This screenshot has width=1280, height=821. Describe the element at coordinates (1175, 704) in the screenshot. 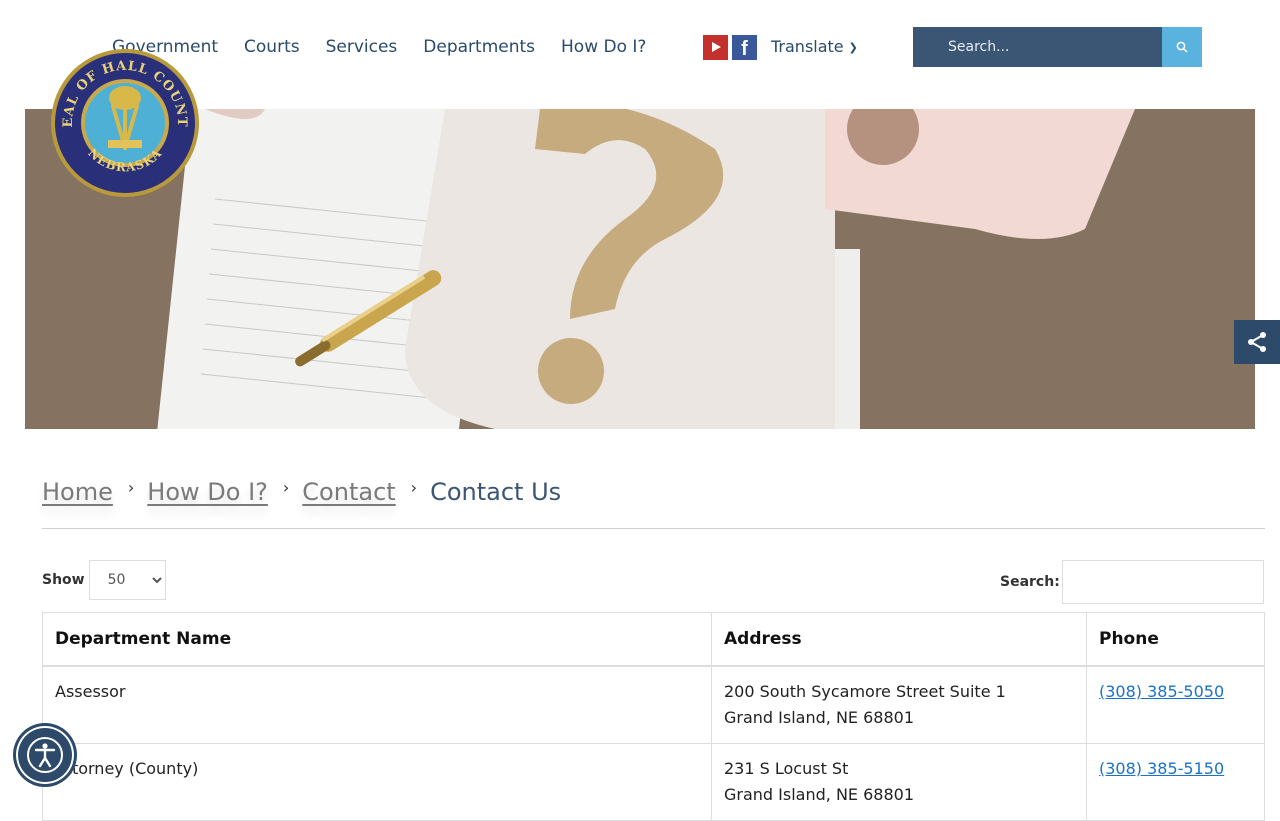

I see `phone-cell: (308) 385-5050` at that location.